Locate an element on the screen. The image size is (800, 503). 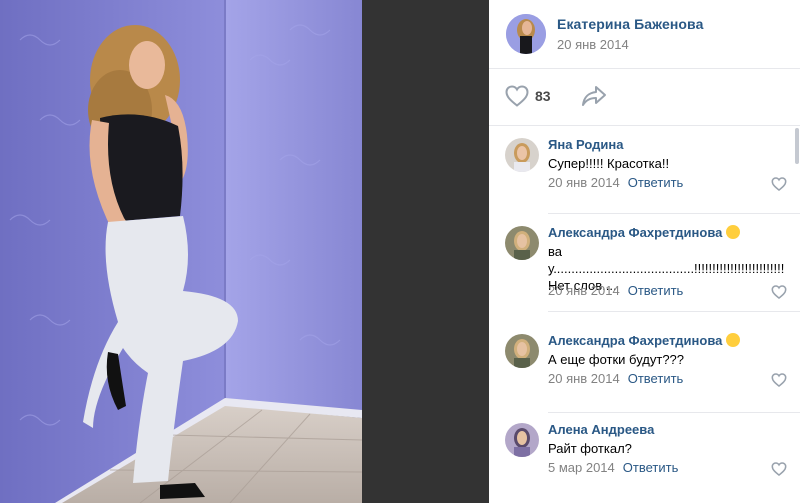
commenter-name: Алена Андреева is located at coordinates (601, 429).